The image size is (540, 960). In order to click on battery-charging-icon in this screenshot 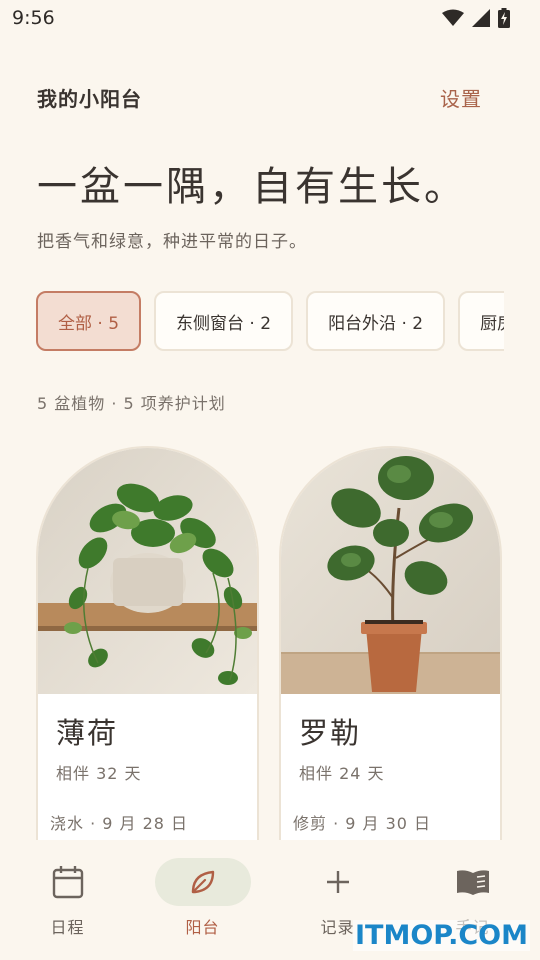, I will do `click(504, 18)`.